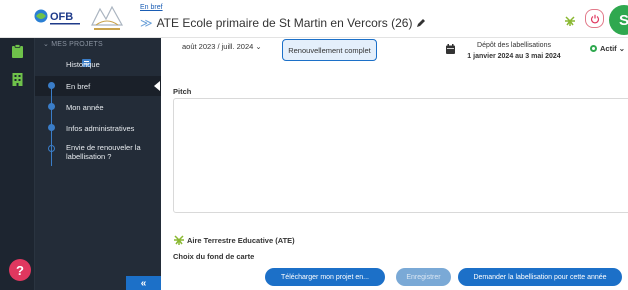 This screenshot has height=290, width=628. What do you see at coordinates (214, 256) in the screenshot?
I see `map-background-label: Choix du fond de carte` at bounding box center [214, 256].